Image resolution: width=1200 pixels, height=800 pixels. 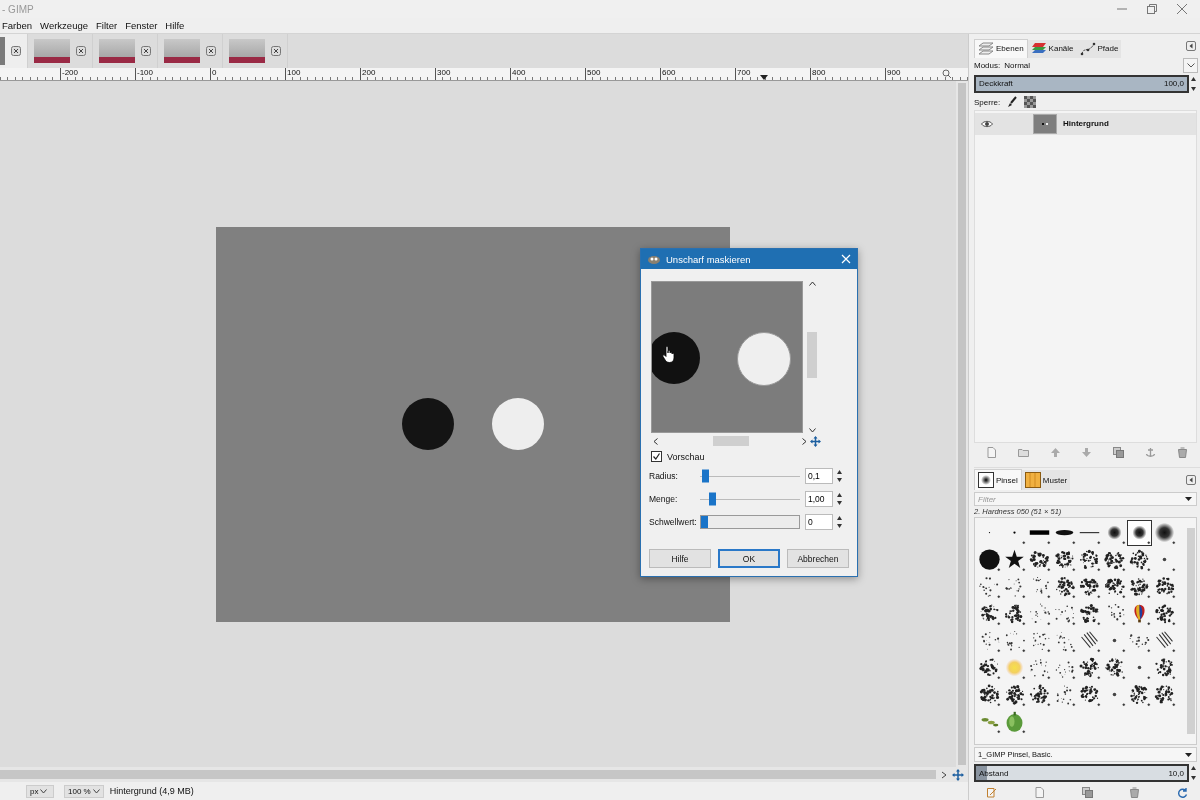 I want to click on panel-tab: Pinsel, so click(x=998, y=480).